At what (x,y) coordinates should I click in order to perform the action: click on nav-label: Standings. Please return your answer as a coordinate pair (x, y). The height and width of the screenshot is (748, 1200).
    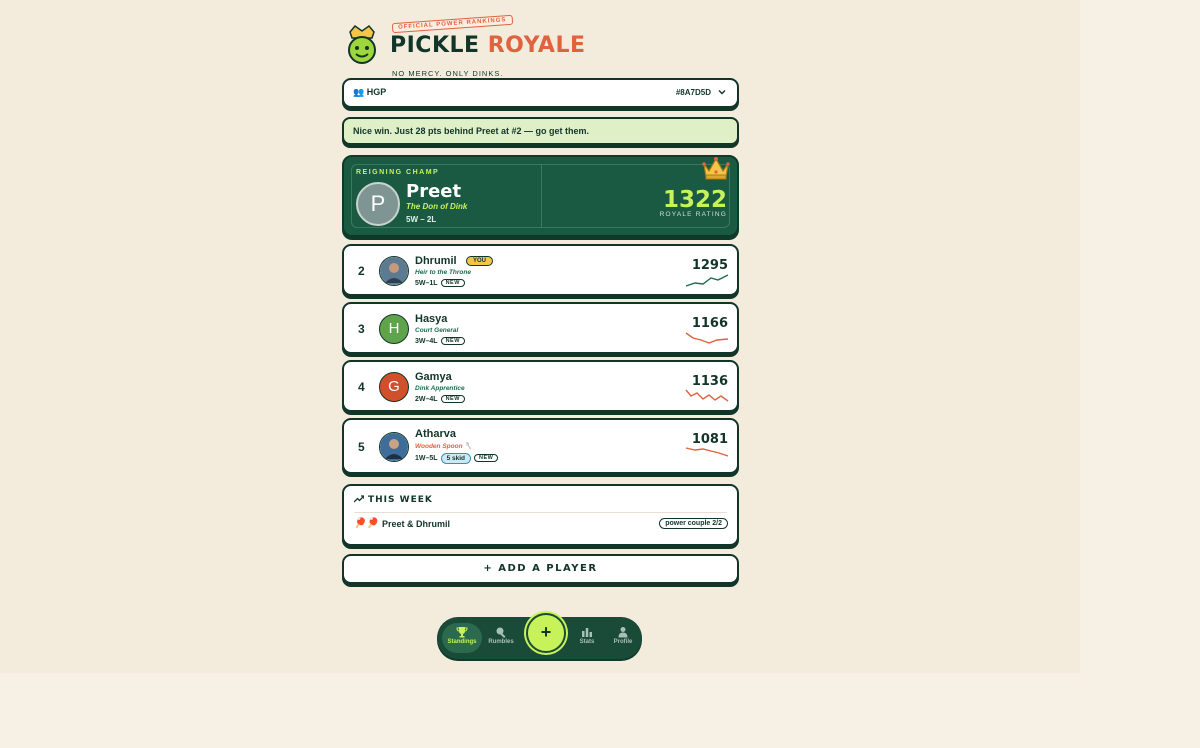
    Looking at the image, I should click on (462, 642).